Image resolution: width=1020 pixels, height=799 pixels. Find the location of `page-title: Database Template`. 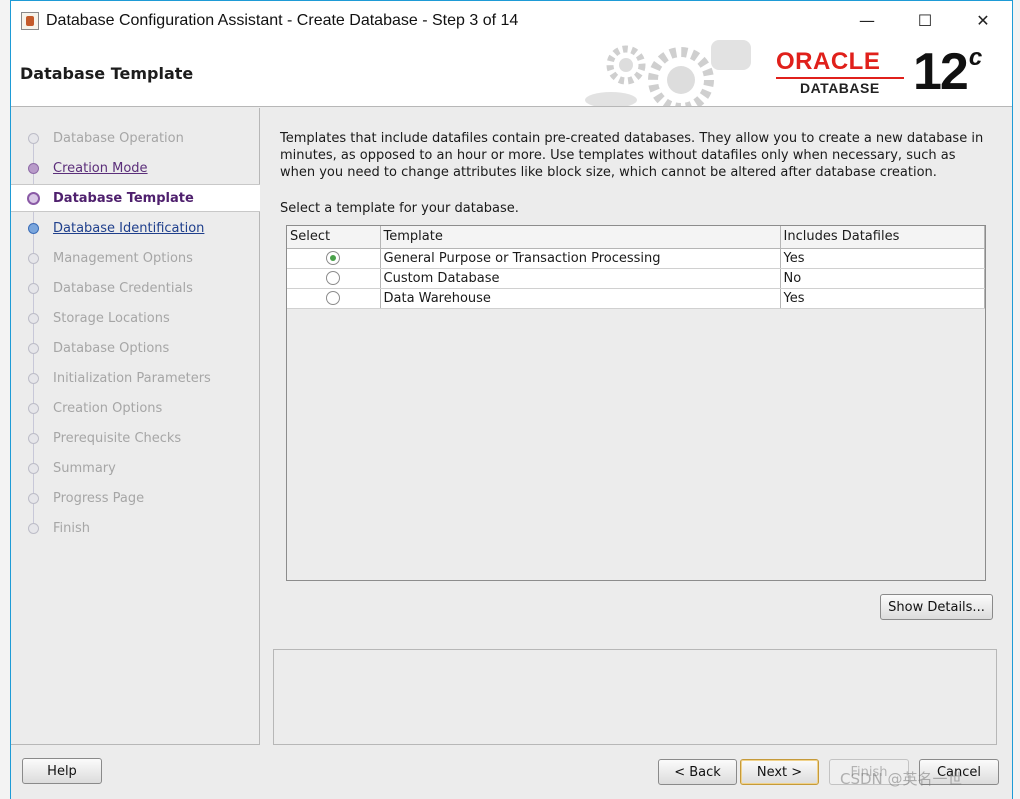

page-title: Database Template is located at coordinates (107, 73).